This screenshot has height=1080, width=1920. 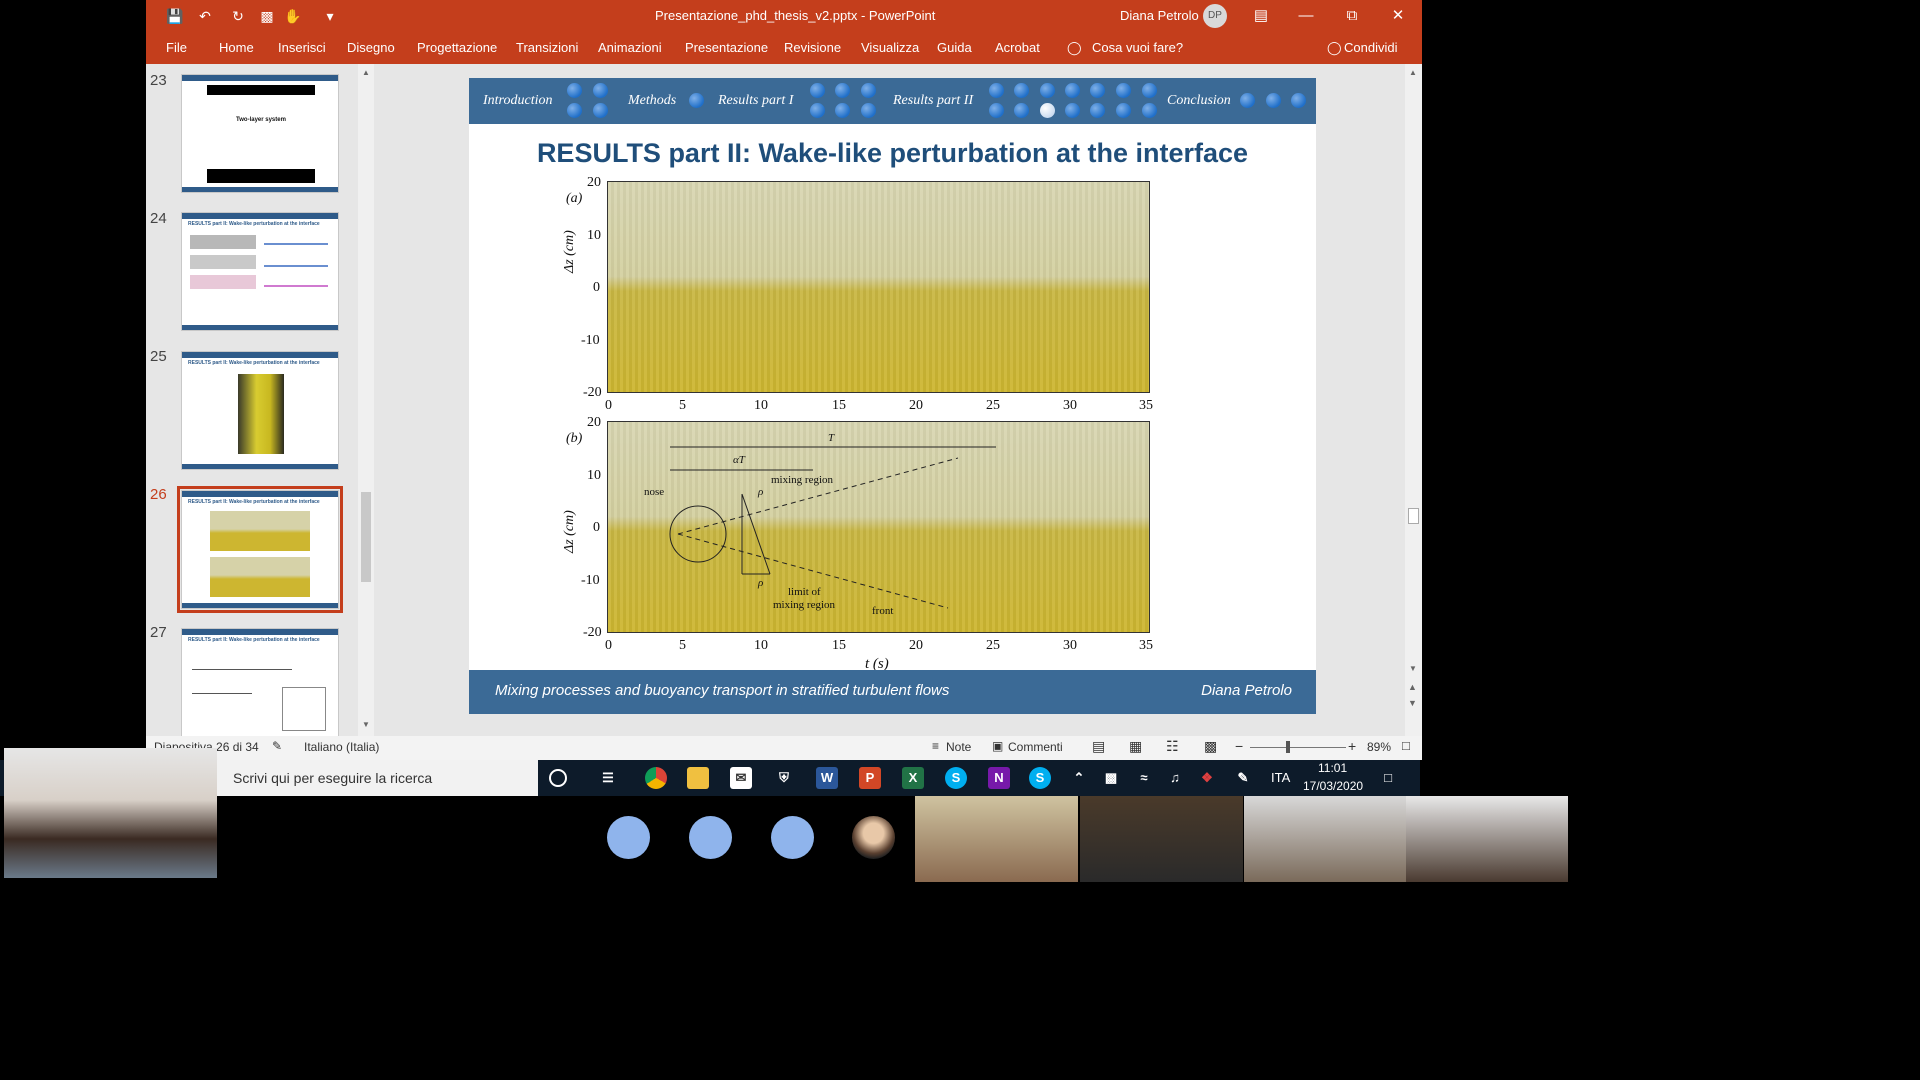 What do you see at coordinates (1261, 16) in the screenshot?
I see `ribbon-display-icon: ▤` at bounding box center [1261, 16].